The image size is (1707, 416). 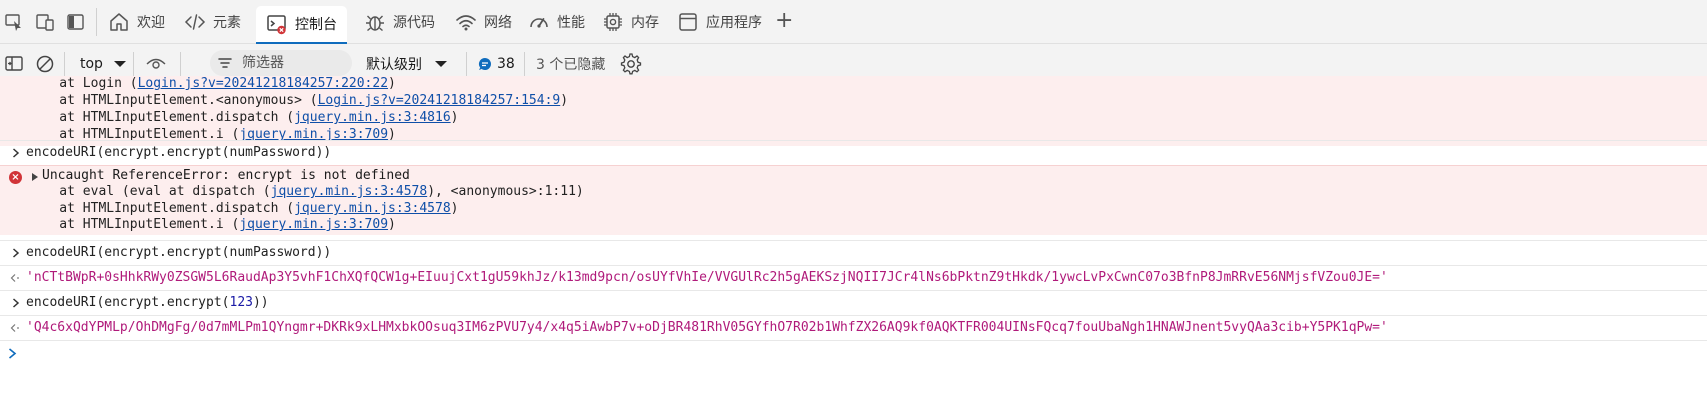 What do you see at coordinates (498, 23) in the screenshot?
I see `tab-network-label: 网络` at bounding box center [498, 23].